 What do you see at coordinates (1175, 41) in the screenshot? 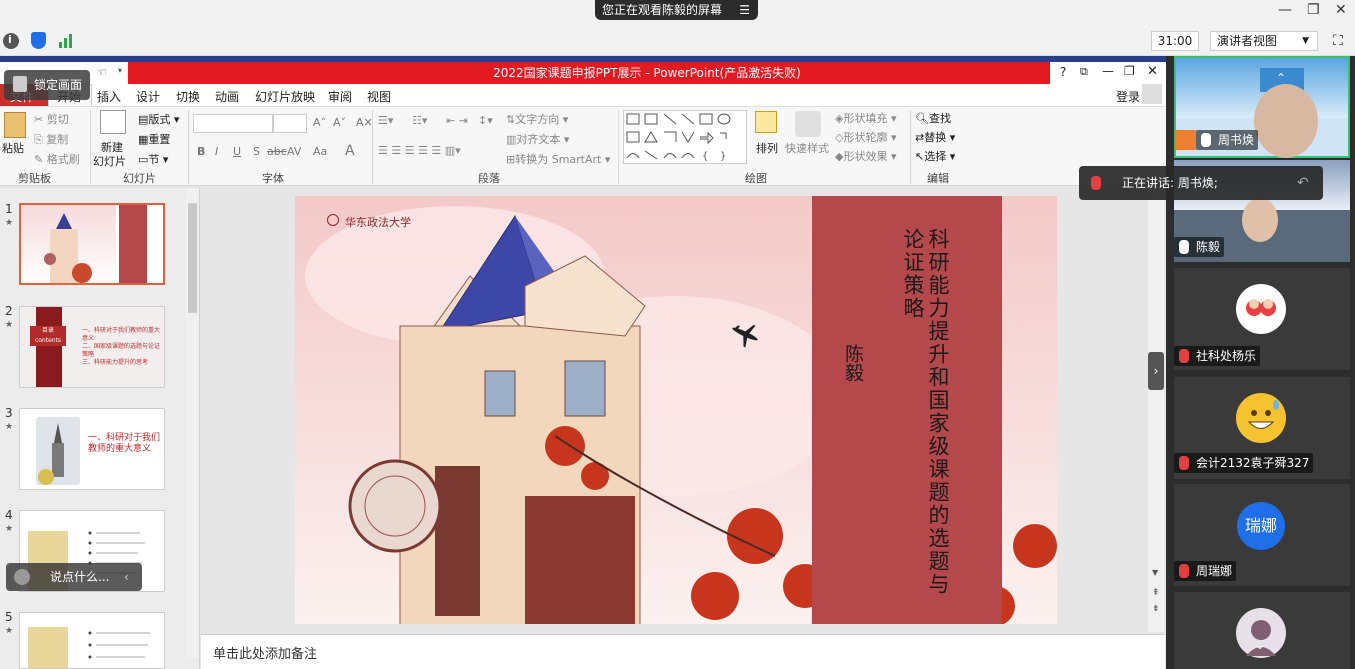
I see `meeting-timer: 31:00` at bounding box center [1175, 41].